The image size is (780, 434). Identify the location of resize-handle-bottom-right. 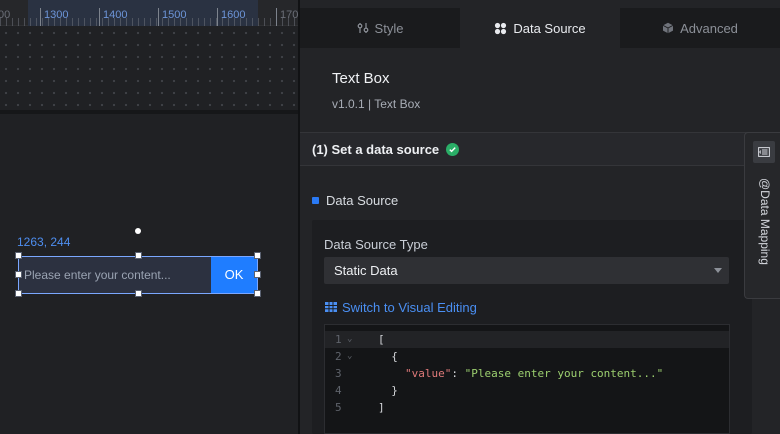
(257, 293).